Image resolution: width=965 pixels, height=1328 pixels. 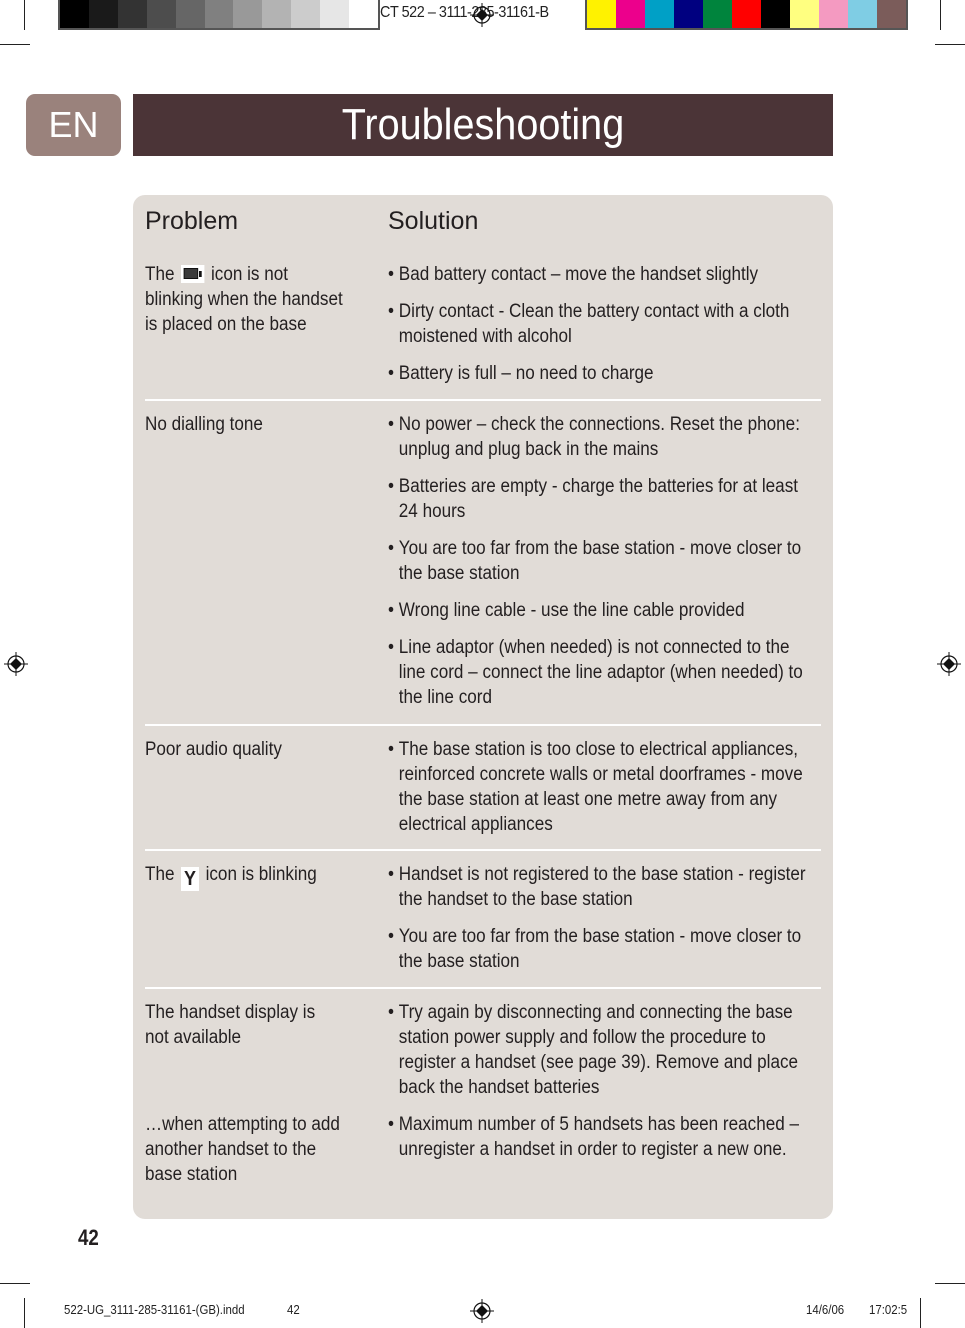 What do you see at coordinates (599, 373) in the screenshot?
I see `solution-item: Battery is full – no need to charge` at bounding box center [599, 373].